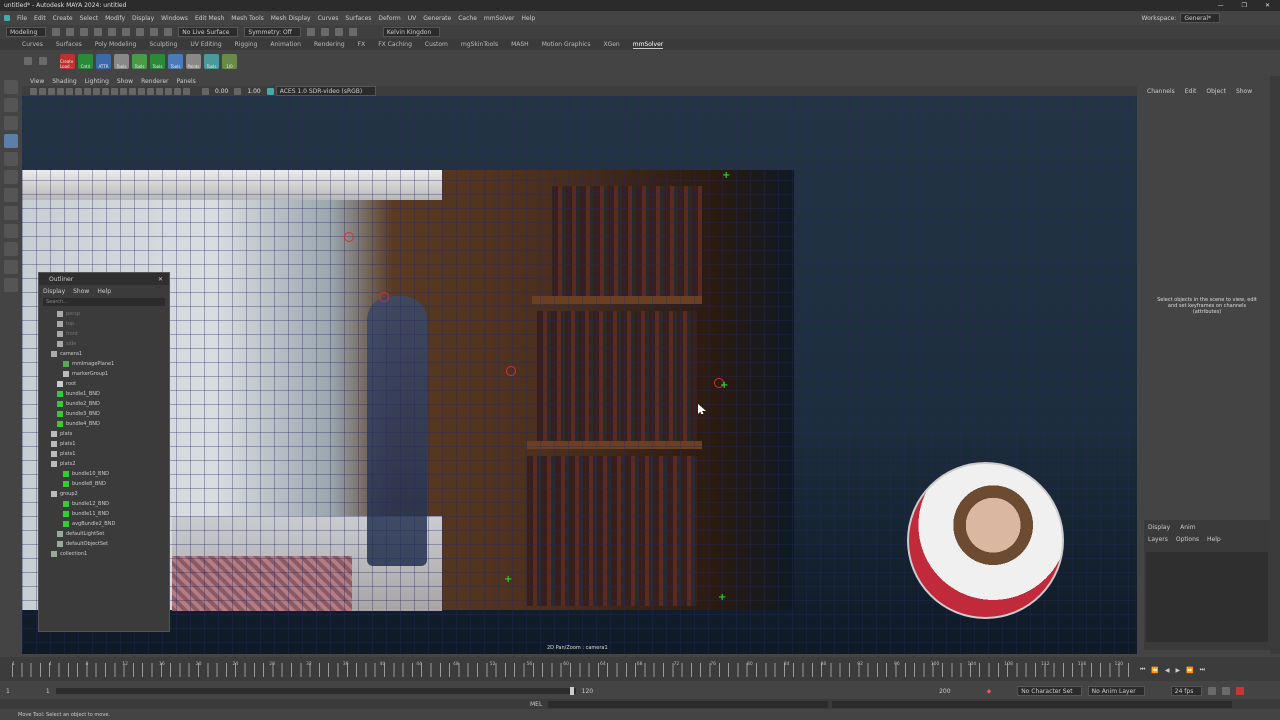  Describe the element at coordinates (177, 91) in the screenshot. I see `isolate-icon` at that location.